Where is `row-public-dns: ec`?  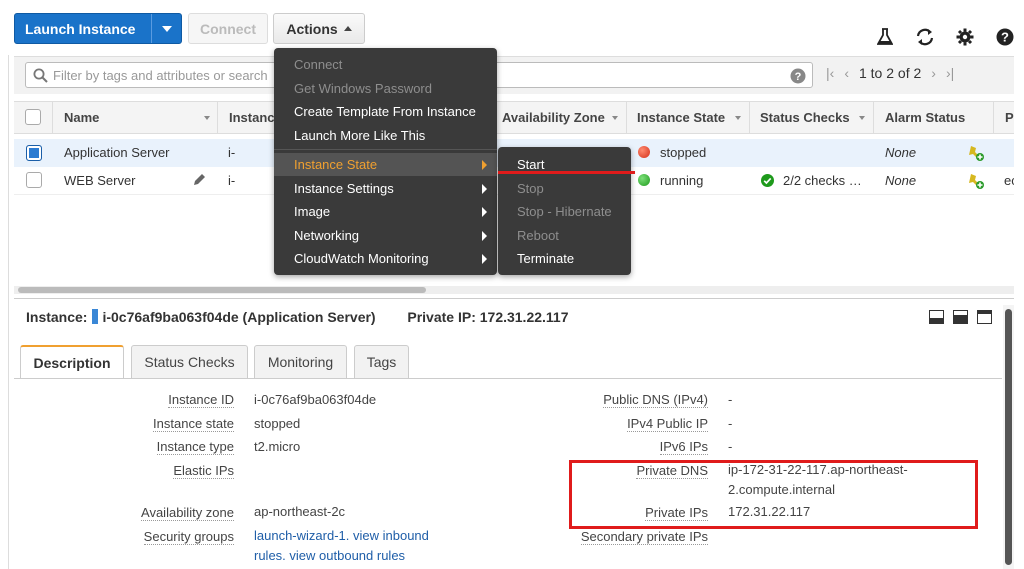 row-public-dns: ec is located at coordinates (1009, 180).